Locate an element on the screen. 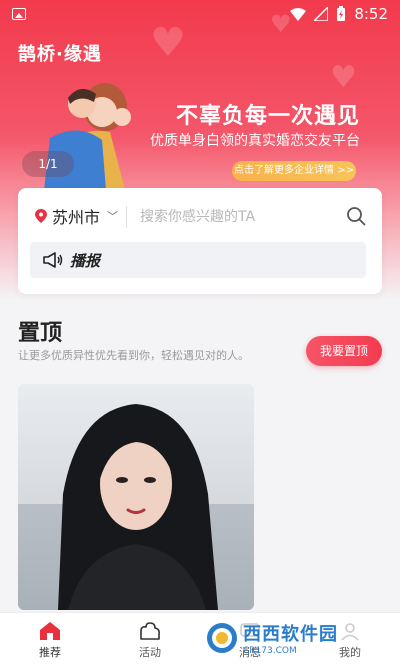 The image size is (400, 667). signal-icon is located at coordinates (321, 14).